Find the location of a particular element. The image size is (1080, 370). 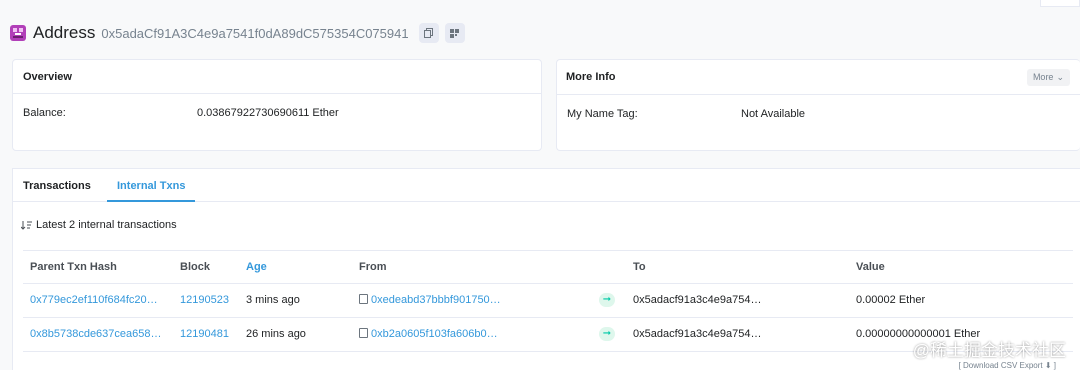

col-block: Block is located at coordinates (195, 267).